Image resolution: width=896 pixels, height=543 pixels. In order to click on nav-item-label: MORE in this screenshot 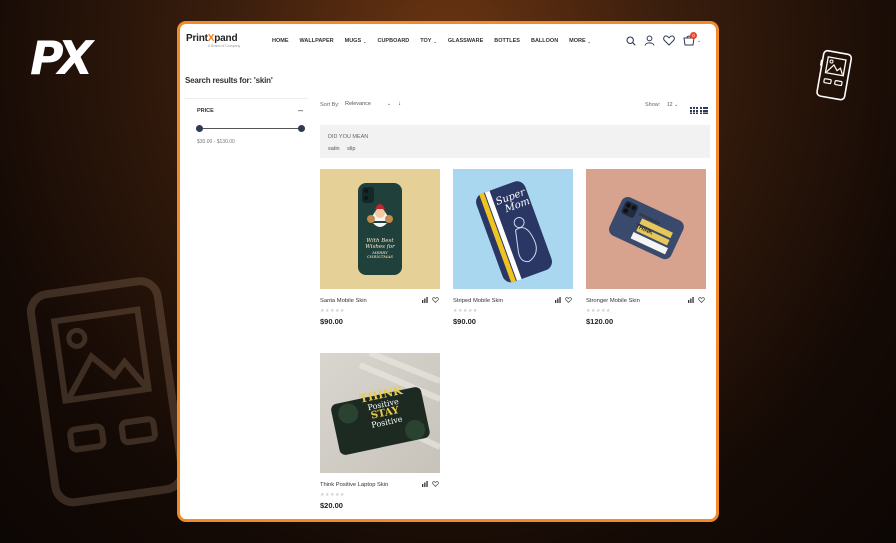, I will do `click(577, 41)`.